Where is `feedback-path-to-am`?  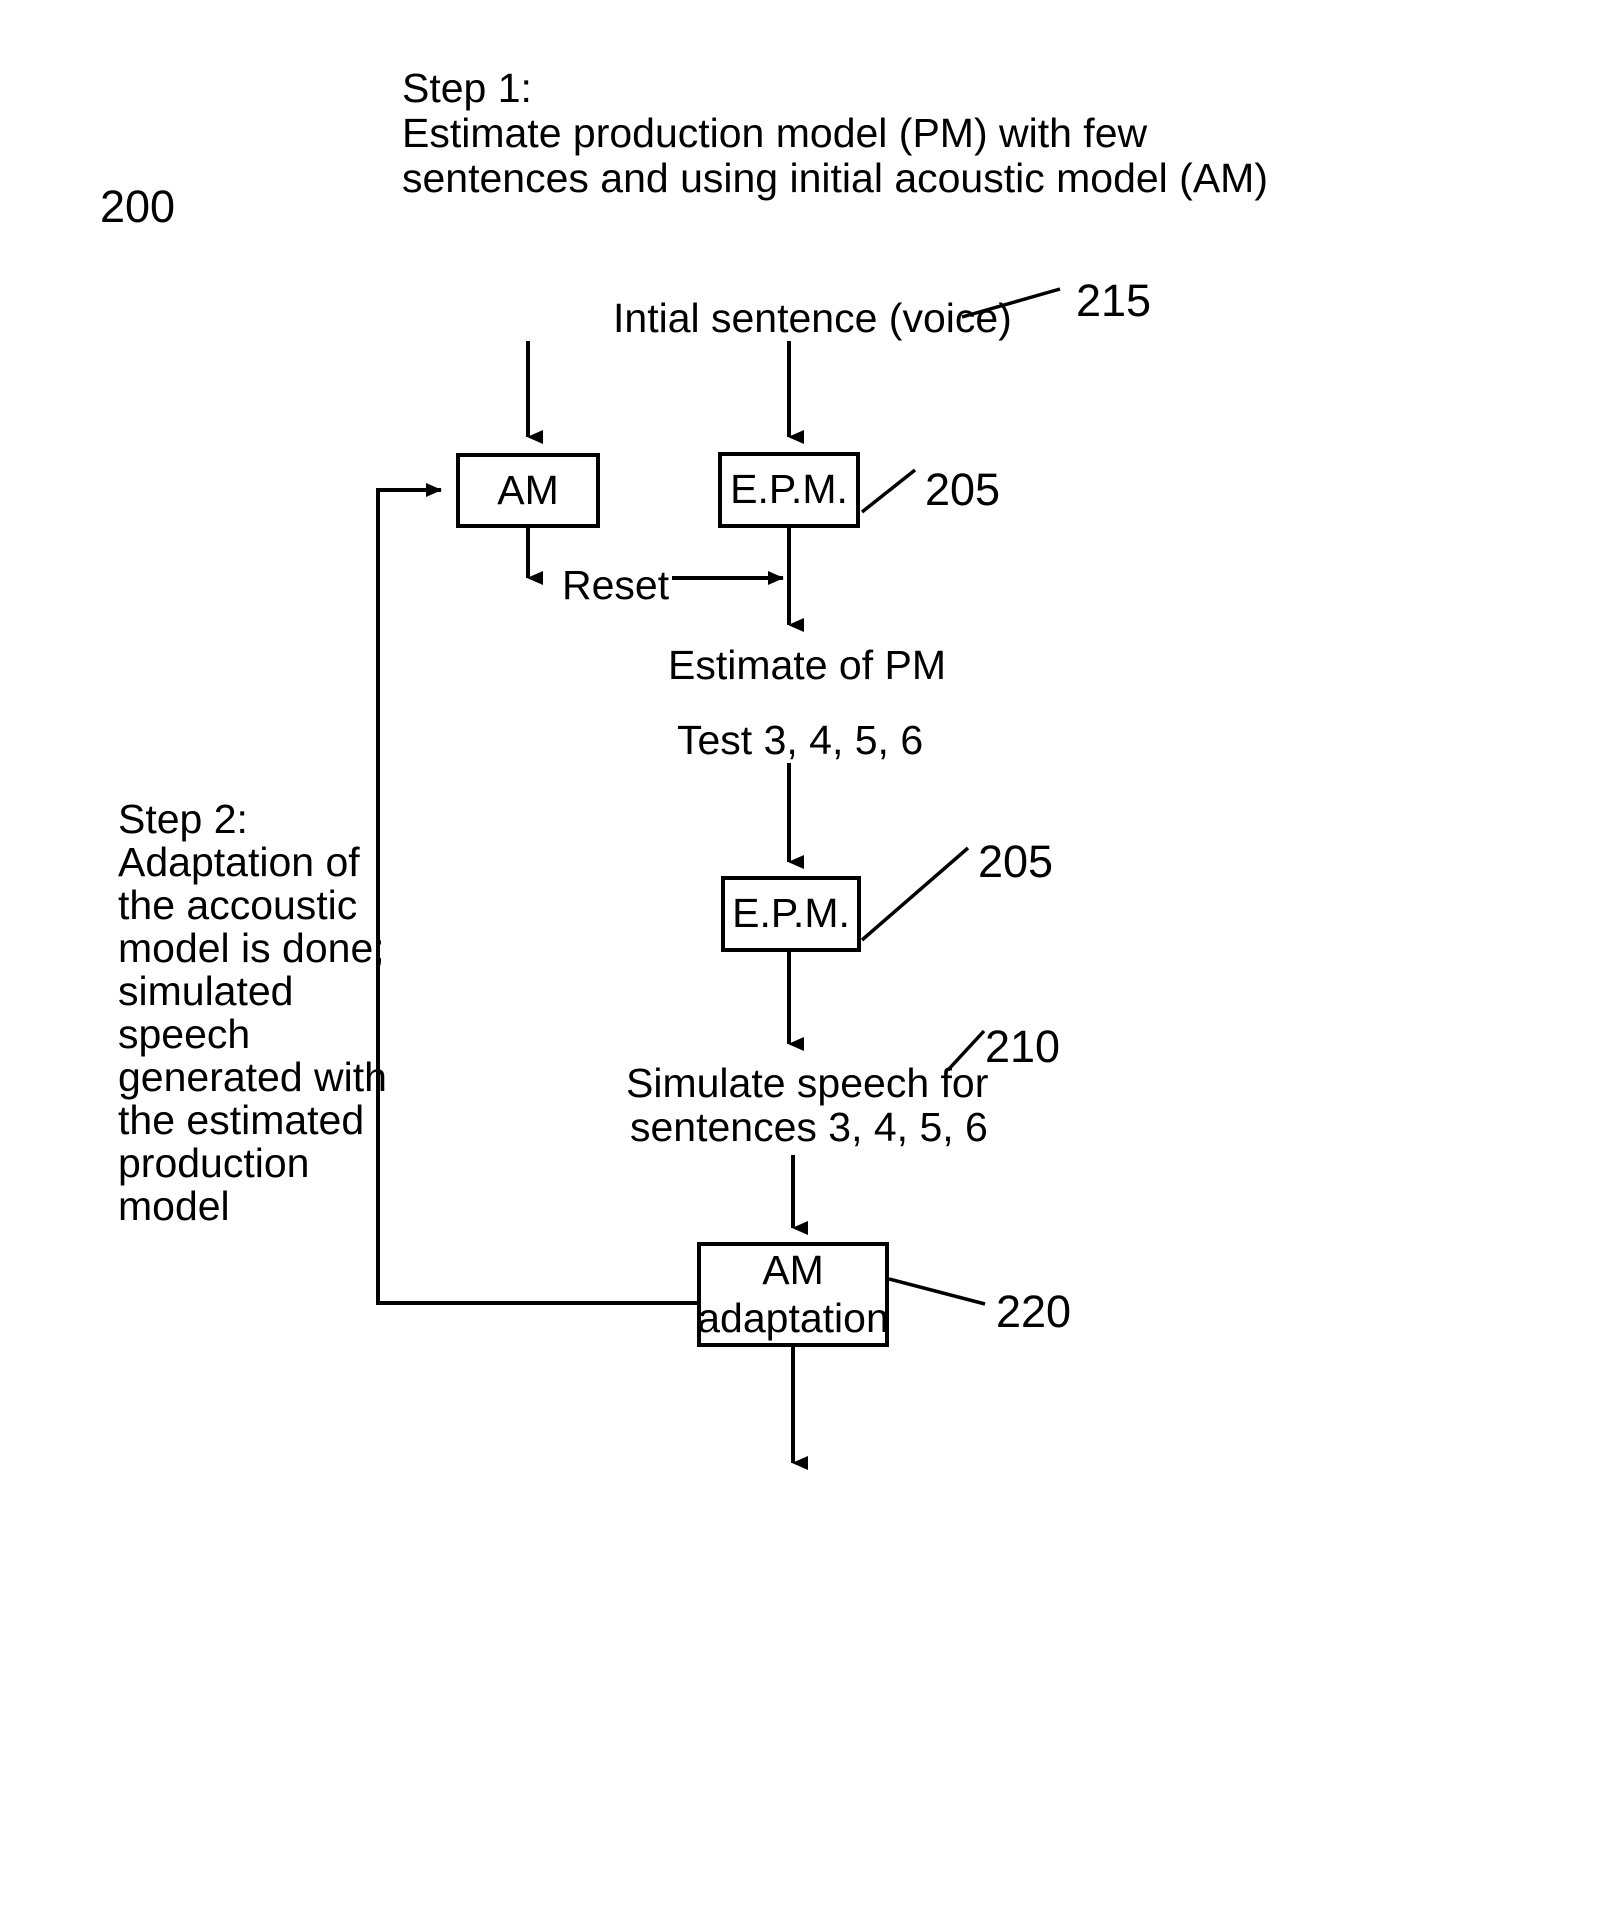
feedback-path-to-am is located at coordinates (536, 894).